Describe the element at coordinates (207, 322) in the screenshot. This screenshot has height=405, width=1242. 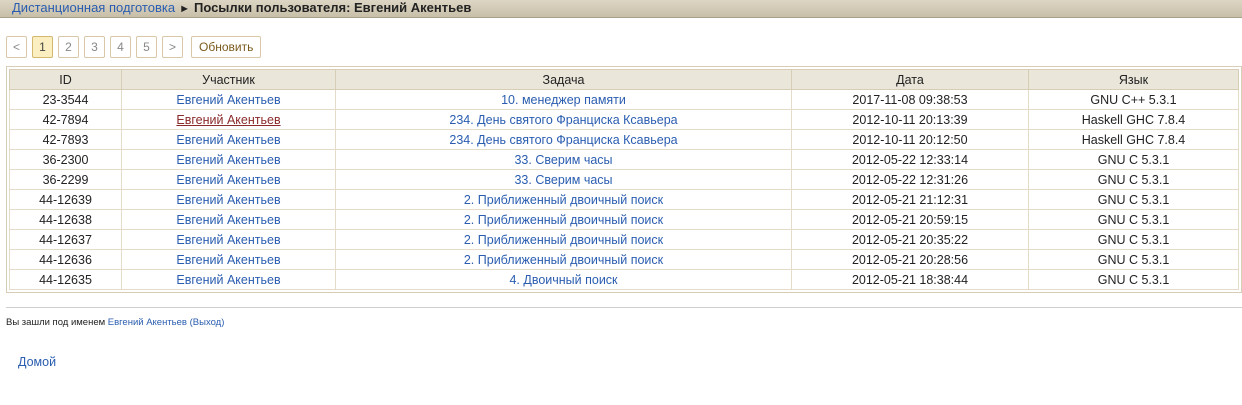
I see `logout-link: (Выход)` at that location.